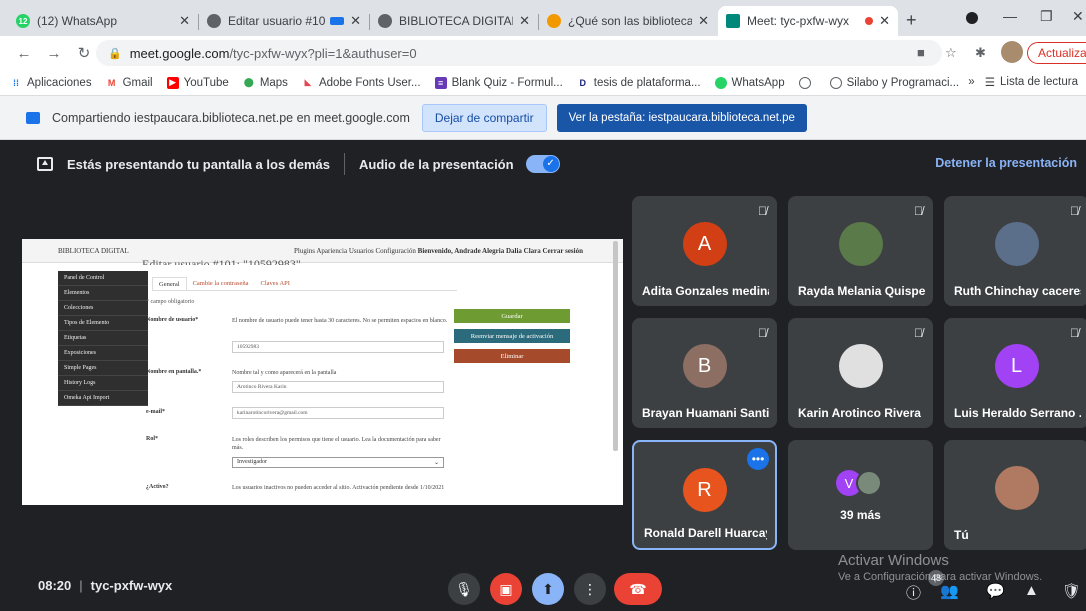 This screenshot has height=611, width=1086. What do you see at coordinates (542, 164) in the screenshot?
I see `audio-toggle` at bounding box center [542, 164].